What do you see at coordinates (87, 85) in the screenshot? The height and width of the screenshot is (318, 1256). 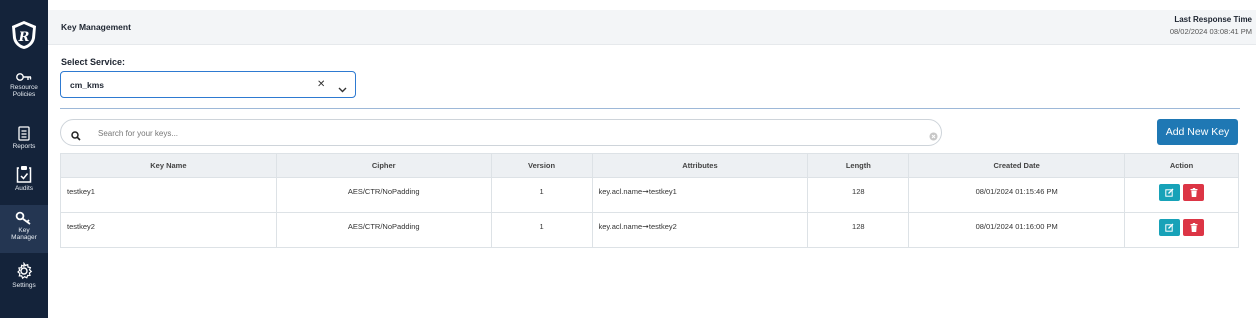 I see `service-select-value: cm_kms` at bounding box center [87, 85].